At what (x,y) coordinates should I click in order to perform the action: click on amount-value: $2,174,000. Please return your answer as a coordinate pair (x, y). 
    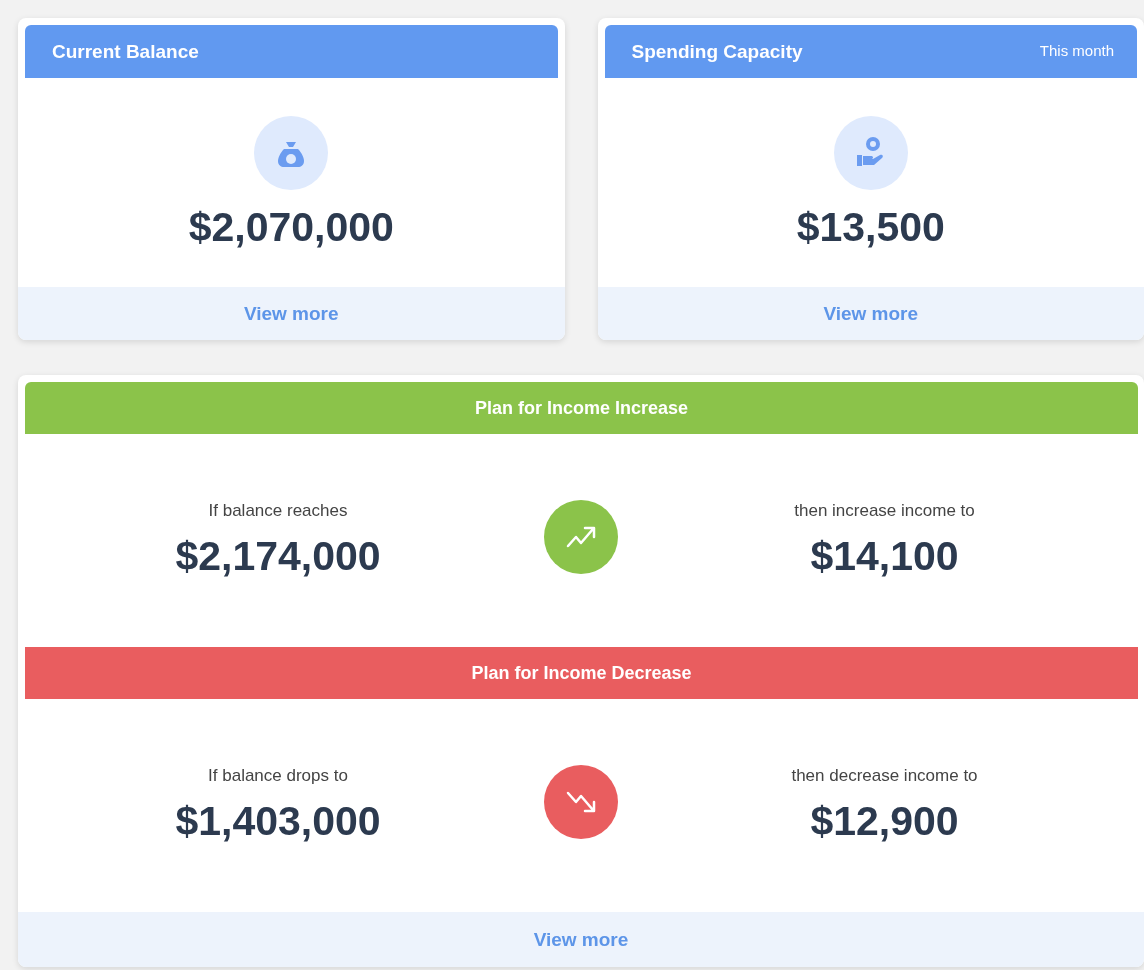
    Looking at the image, I should click on (278, 556).